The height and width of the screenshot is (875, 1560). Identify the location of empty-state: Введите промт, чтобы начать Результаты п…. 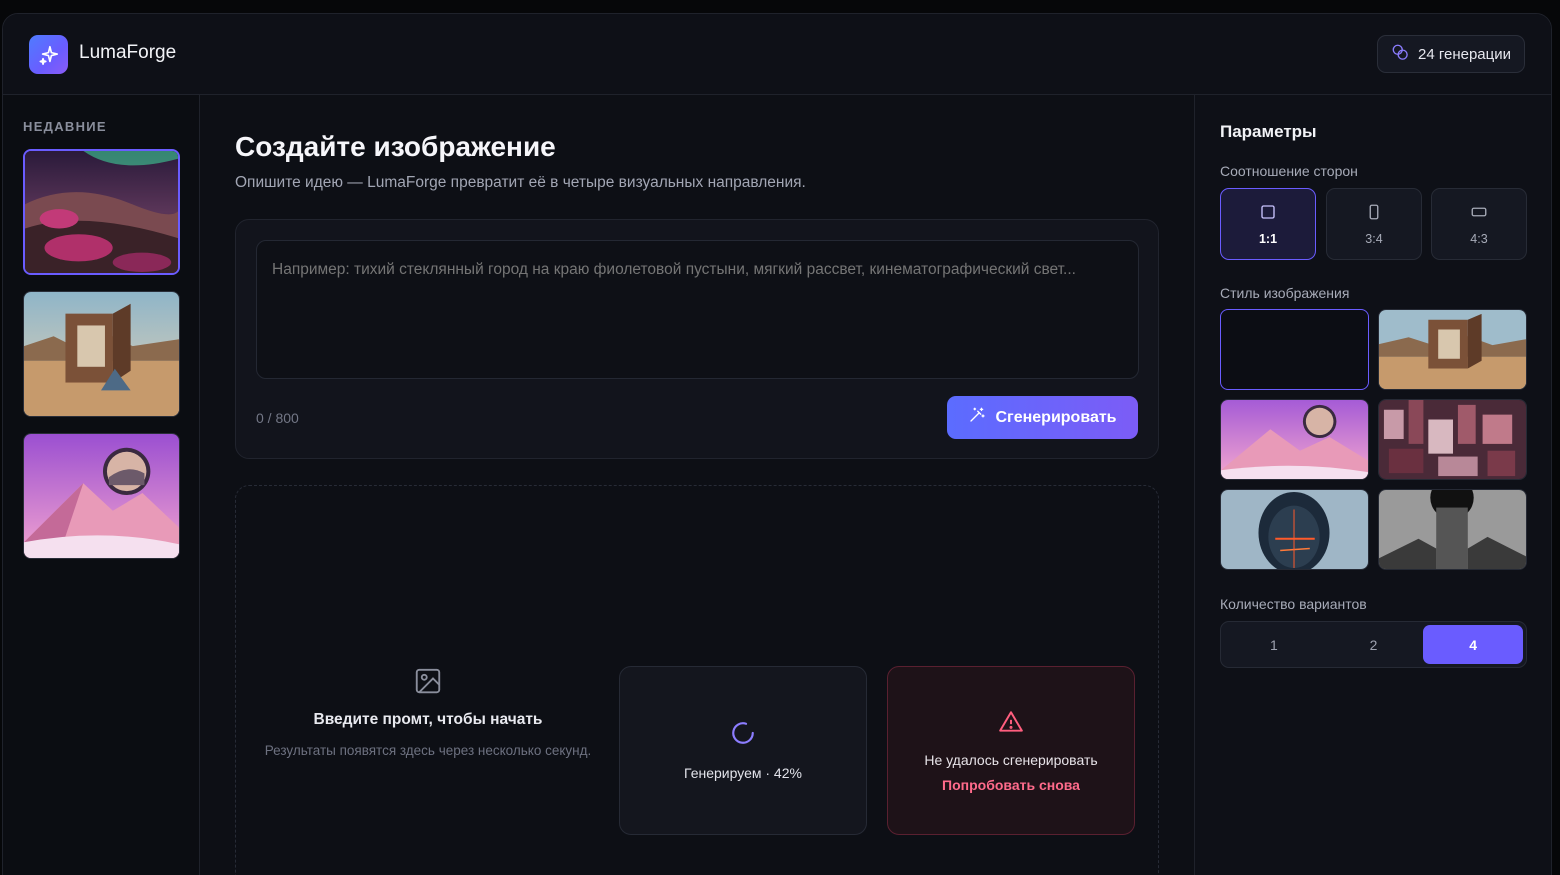
(428, 713).